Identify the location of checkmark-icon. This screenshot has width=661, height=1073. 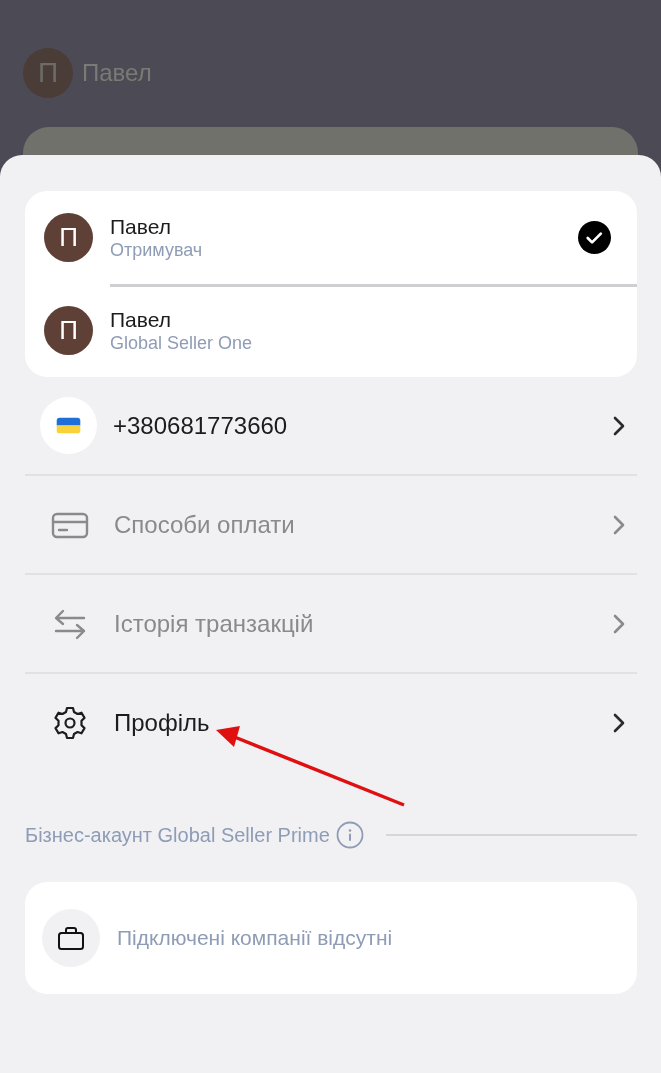
(594, 237).